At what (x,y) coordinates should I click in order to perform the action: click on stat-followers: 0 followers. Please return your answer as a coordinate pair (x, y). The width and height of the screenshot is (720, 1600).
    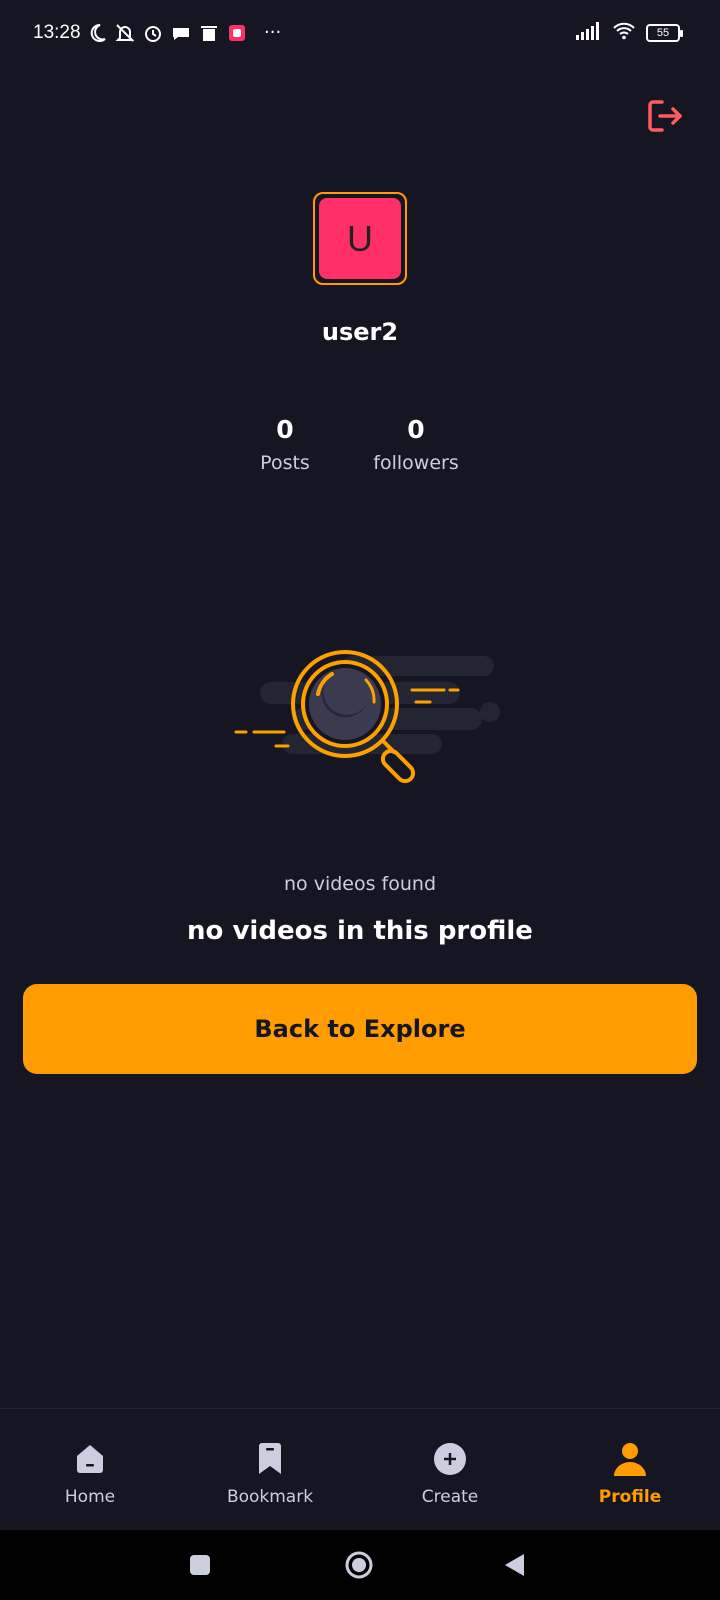
    Looking at the image, I should click on (416, 444).